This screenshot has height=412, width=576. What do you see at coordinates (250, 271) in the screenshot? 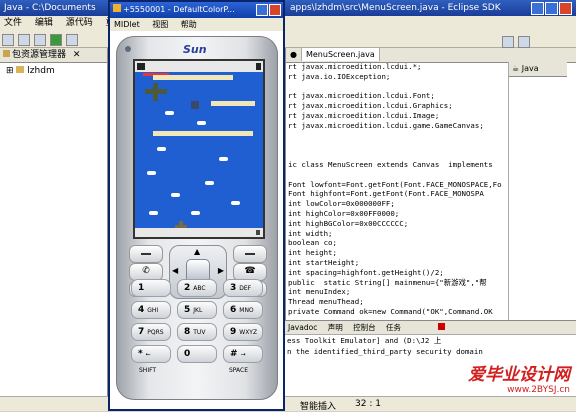
I see `phone-hangup-icon: ☎` at bounding box center [250, 271].